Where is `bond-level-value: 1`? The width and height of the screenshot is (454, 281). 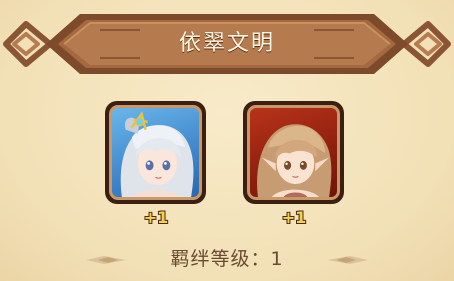
bond-level-value: 1 is located at coordinates (277, 259).